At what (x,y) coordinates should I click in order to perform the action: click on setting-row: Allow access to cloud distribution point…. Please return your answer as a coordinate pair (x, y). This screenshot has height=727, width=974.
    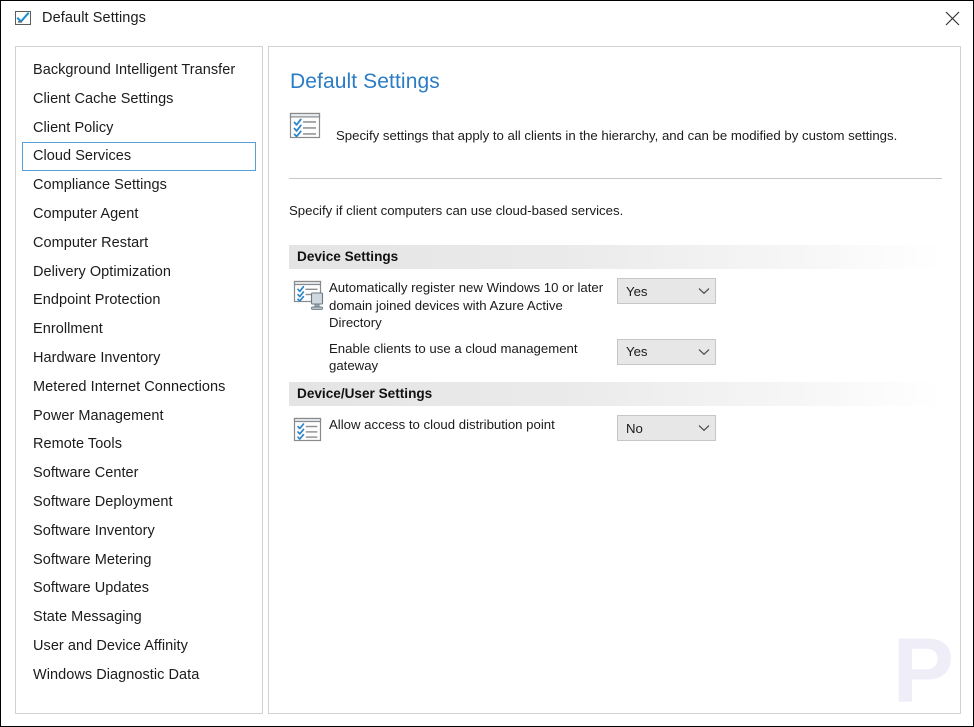
    Looking at the image, I should click on (615, 433).